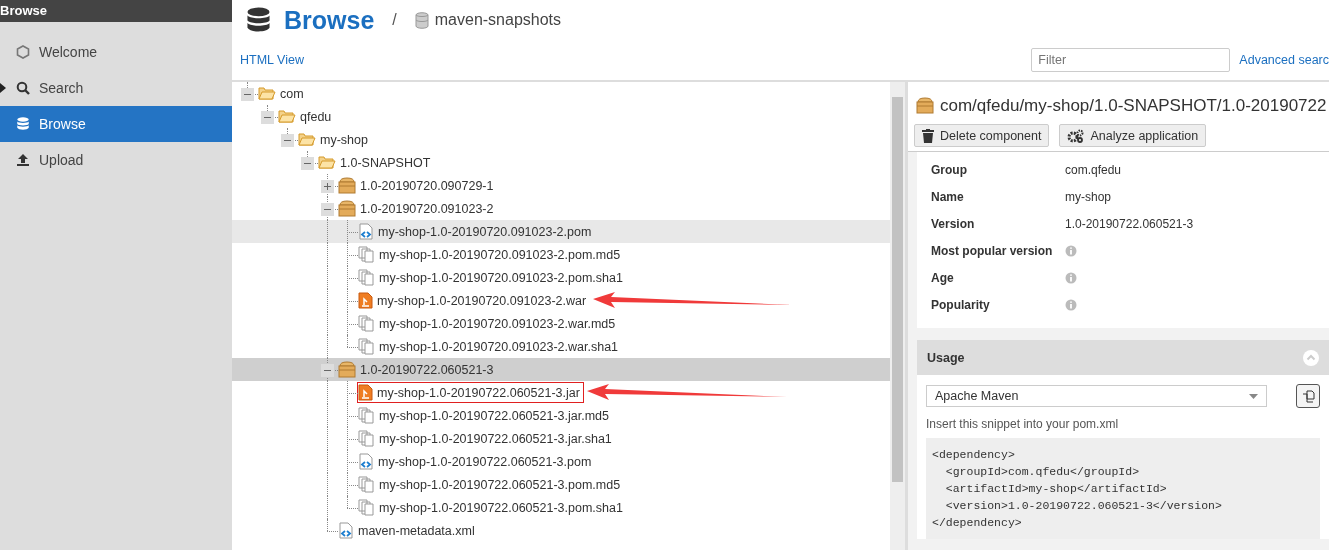 This screenshot has width=1329, height=550. Describe the element at coordinates (561, 116) in the screenshot. I see `tree-row: qfedu` at that location.